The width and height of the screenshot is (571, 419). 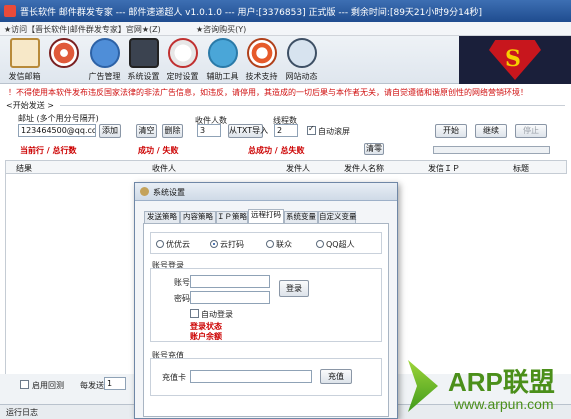 I want to click on run-log-label: 运行日志, so click(x=22, y=412).